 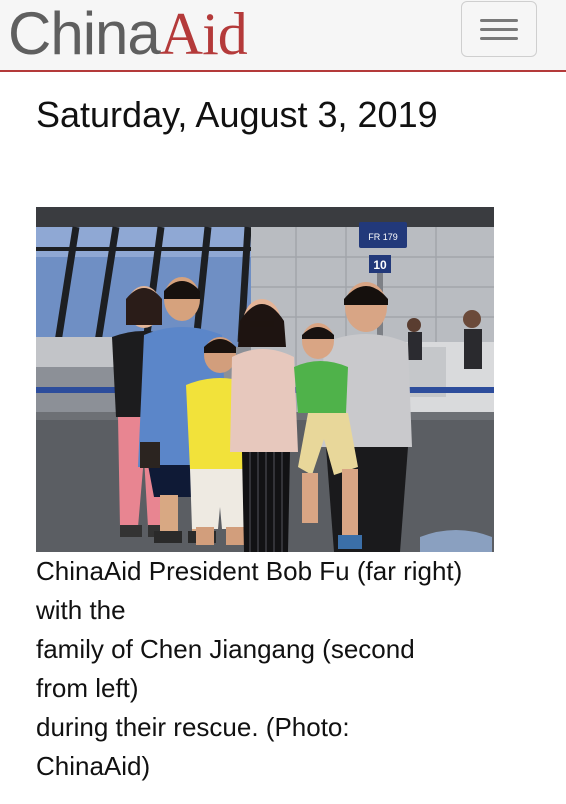 What do you see at coordinates (225, 649) in the screenshot?
I see `caption-line: family of Chen Jiangang (second` at bounding box center [225, 649].